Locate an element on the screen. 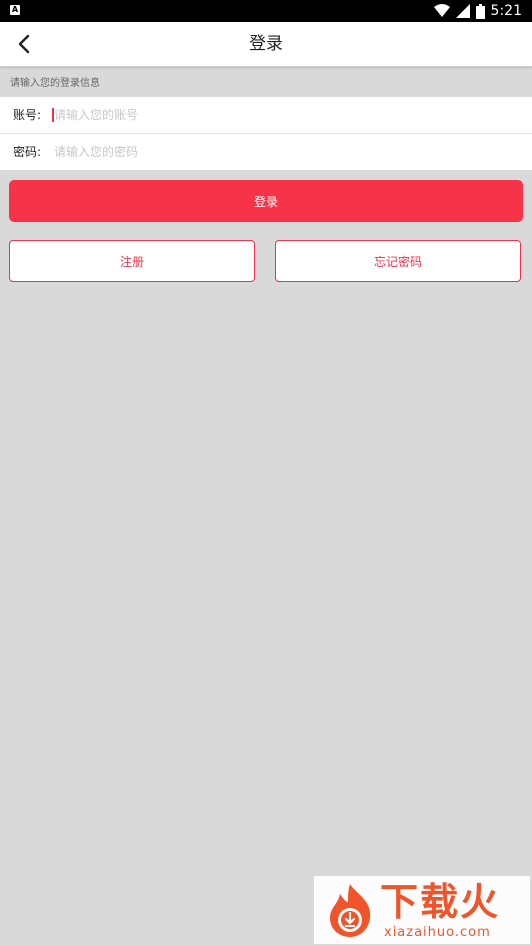 The height and width of the screenshot is (946, 532). watermark-brand: 下载火 is located at coordinates (440, 902).